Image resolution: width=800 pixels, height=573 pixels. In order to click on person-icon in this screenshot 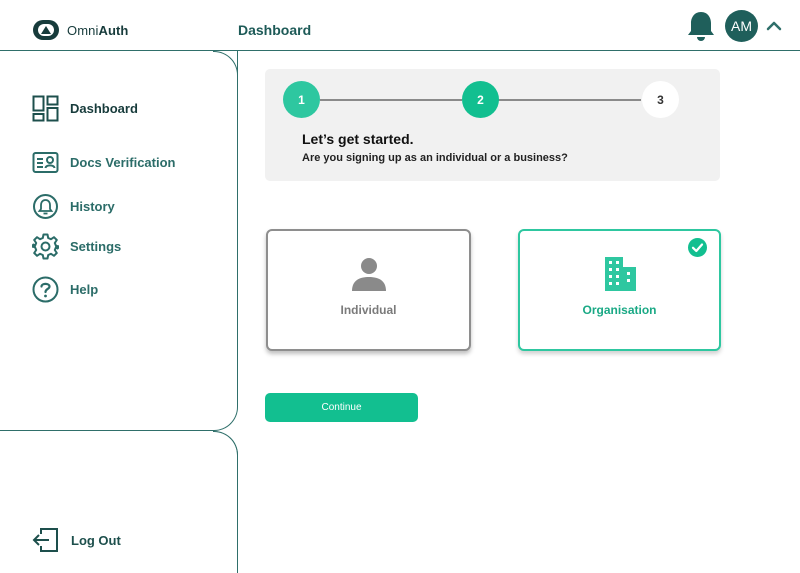, I will do `click(368, 274)`.